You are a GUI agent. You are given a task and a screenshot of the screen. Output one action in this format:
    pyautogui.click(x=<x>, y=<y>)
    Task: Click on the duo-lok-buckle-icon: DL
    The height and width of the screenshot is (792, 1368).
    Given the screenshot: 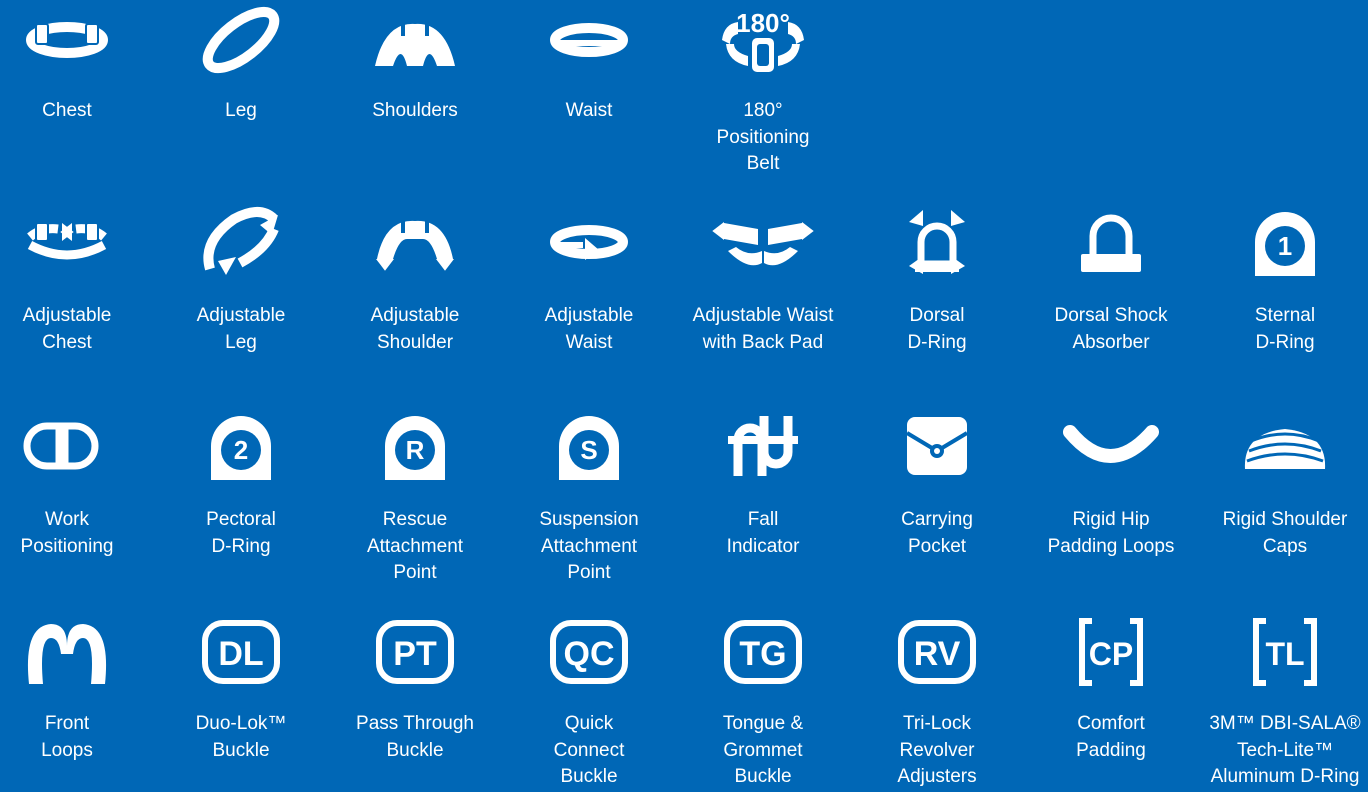 What is the action you would take?
    pyautogui.click(x=241, y=652)
    